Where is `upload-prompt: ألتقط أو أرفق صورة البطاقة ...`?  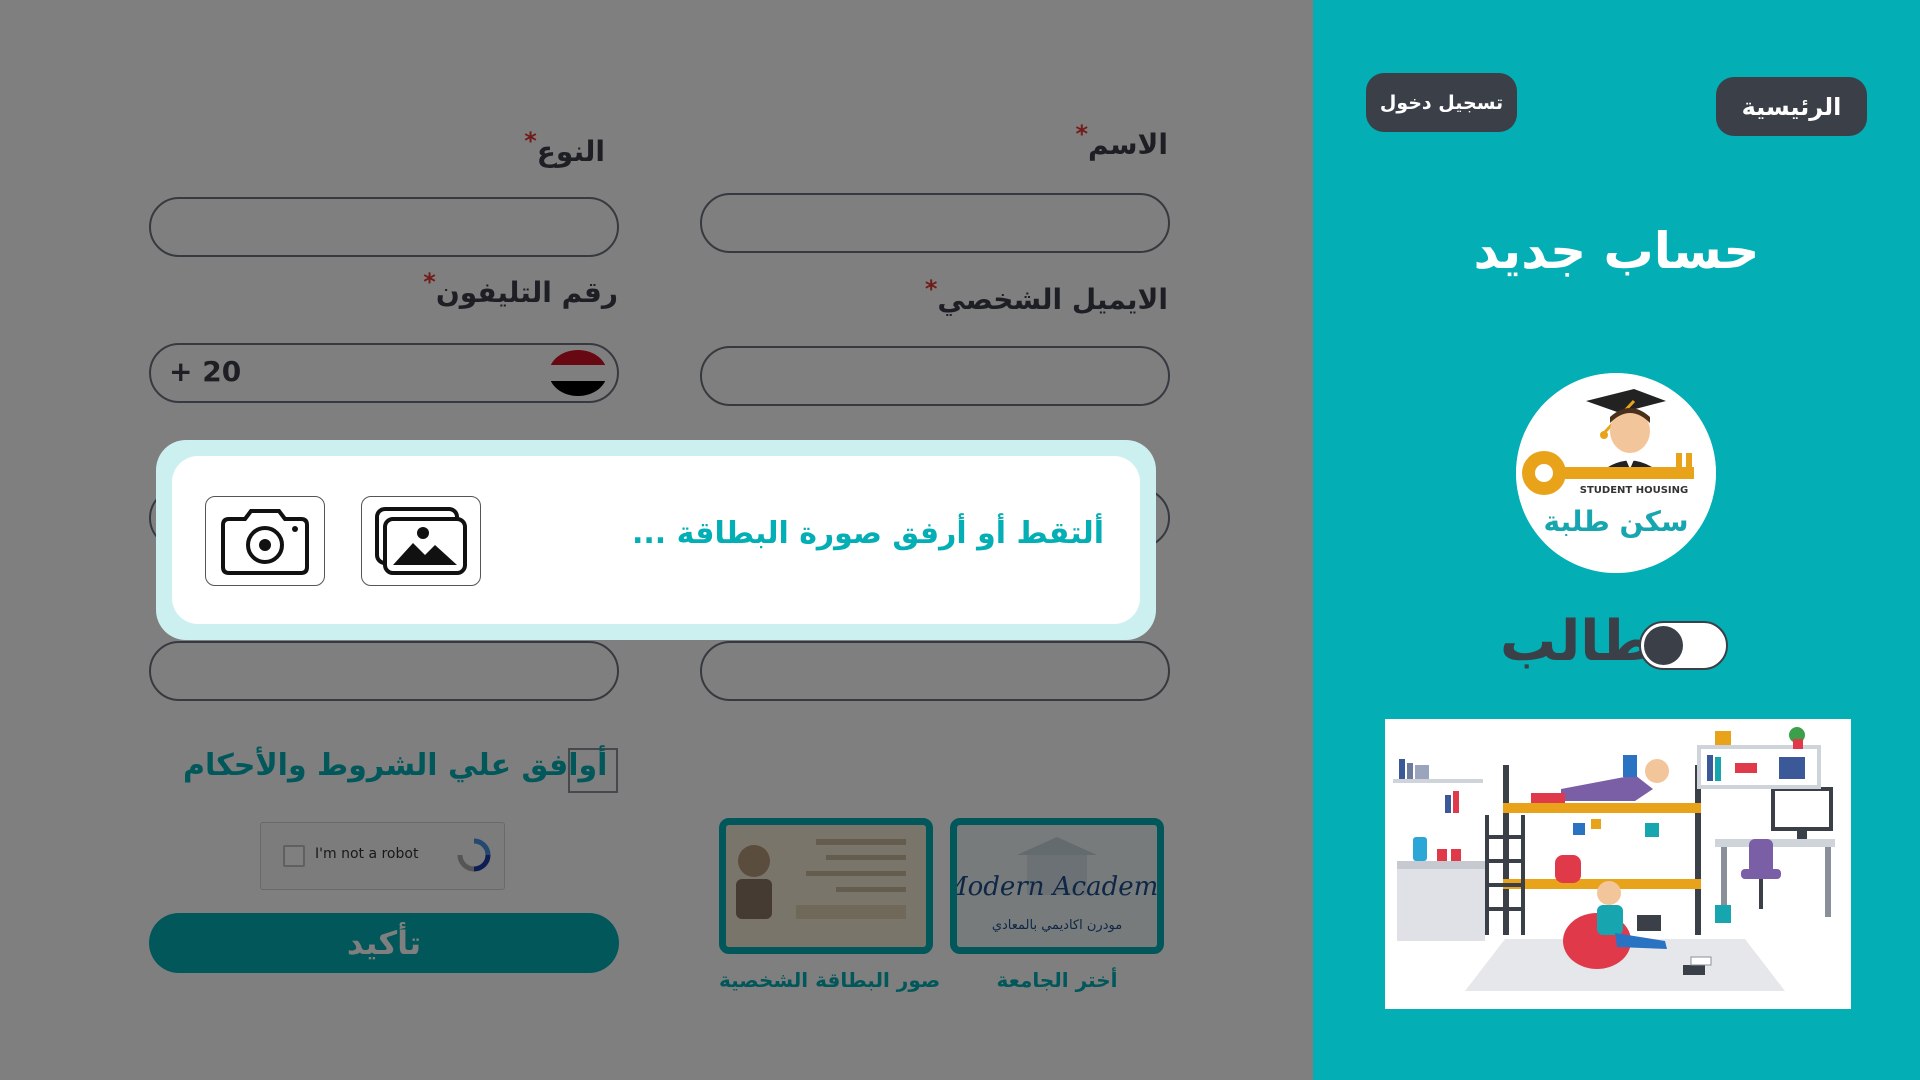
upload-prompt: ألتقط أو أرفق صورة البطاقة ... is located at coordinates (868, 533).